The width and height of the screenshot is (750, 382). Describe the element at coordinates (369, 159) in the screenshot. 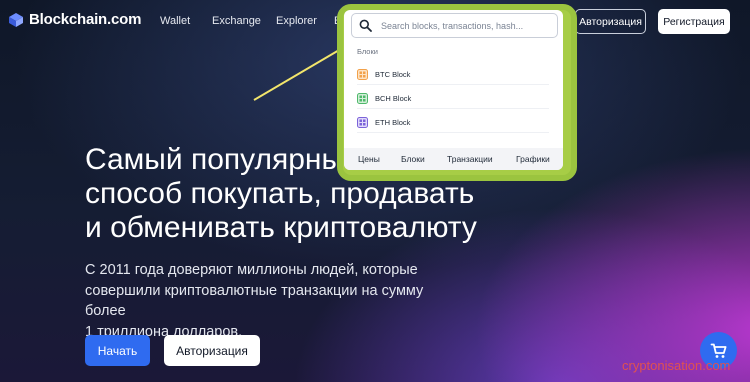

I see `tab-prices: Цены` at that location.